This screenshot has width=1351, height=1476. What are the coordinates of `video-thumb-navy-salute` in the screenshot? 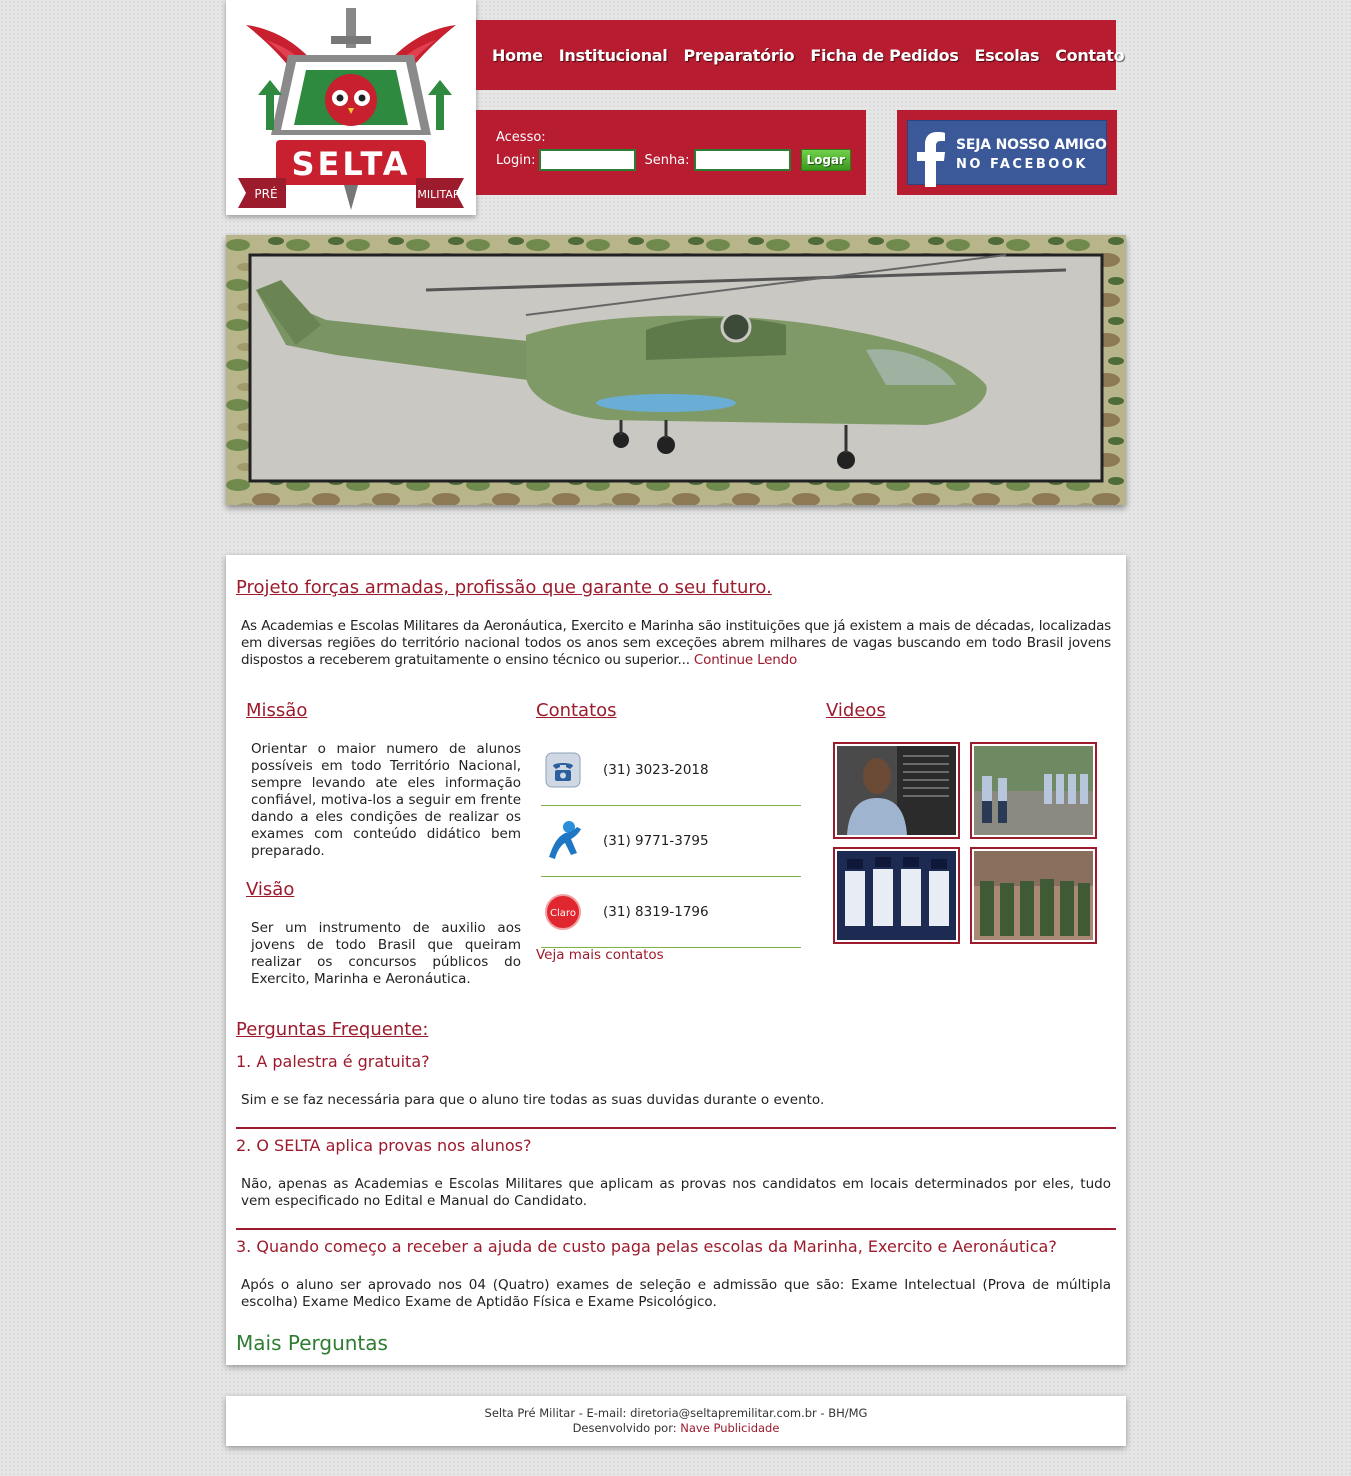 It's located at (896, 895).